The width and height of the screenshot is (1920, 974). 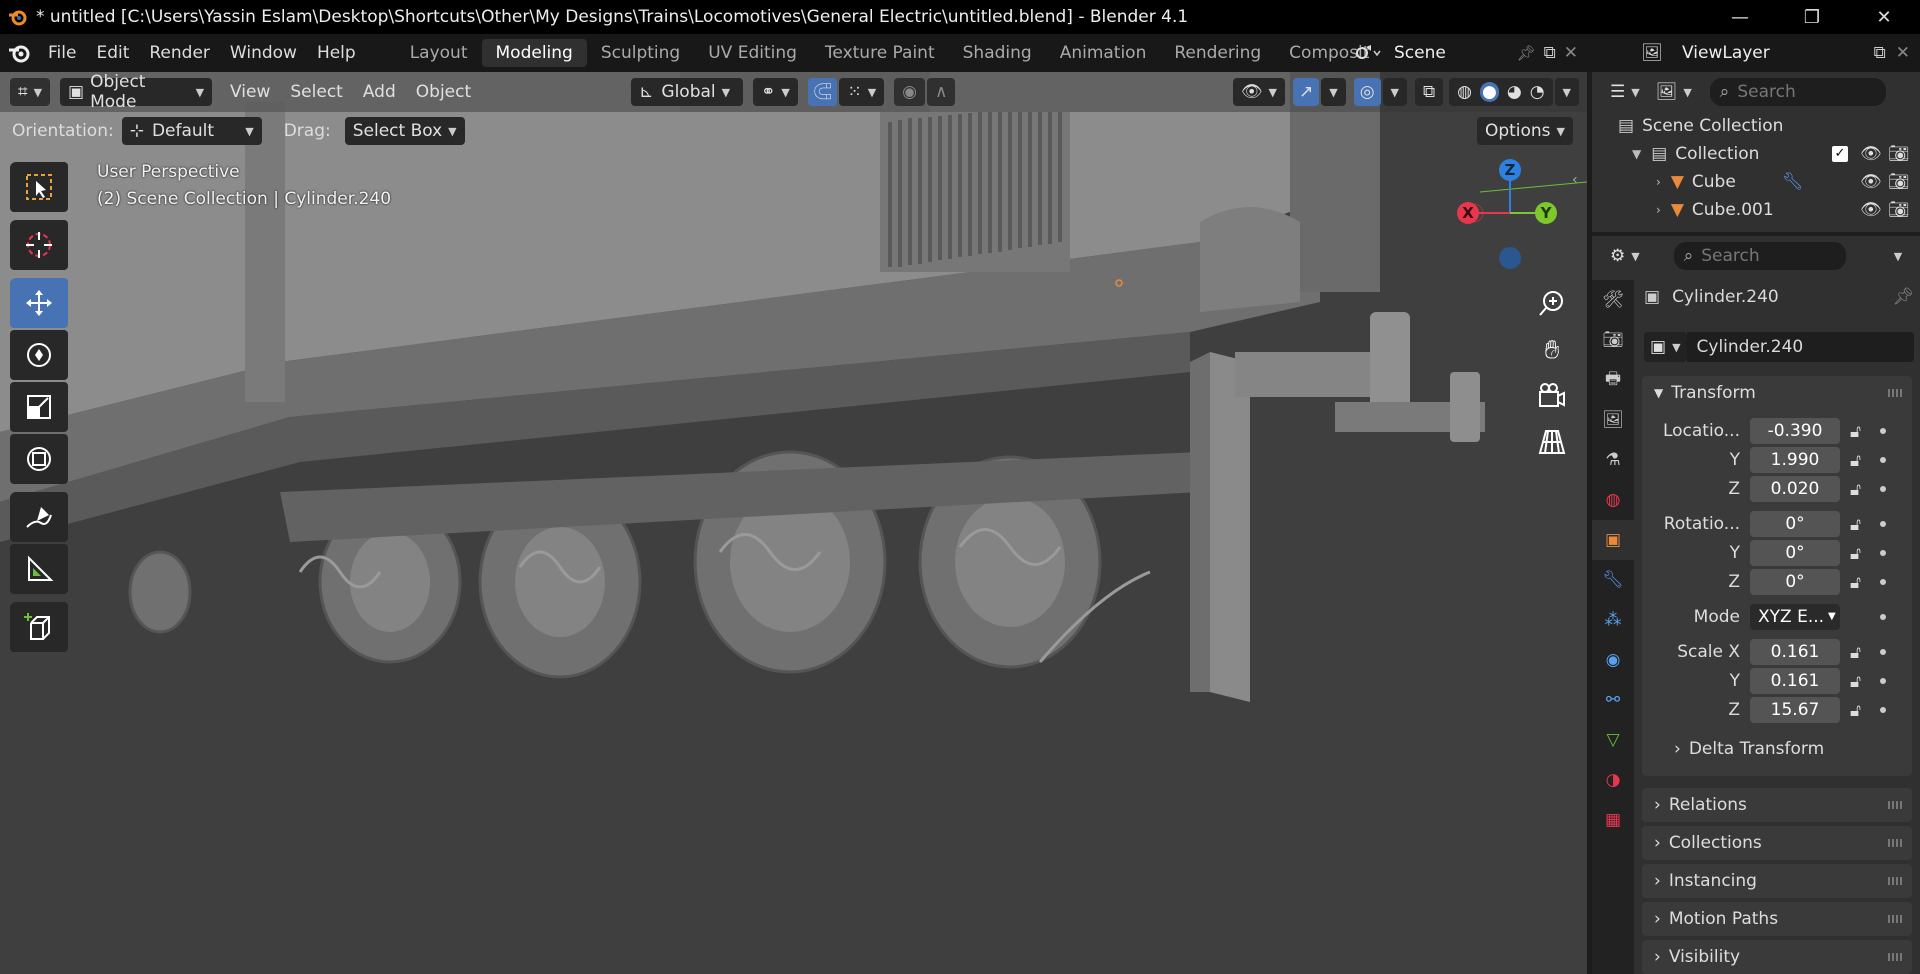 What do you see at coordinates (1455, 53) in the screenshot?
I see `scene-name: Scene` at bounding box center [1455, 53].